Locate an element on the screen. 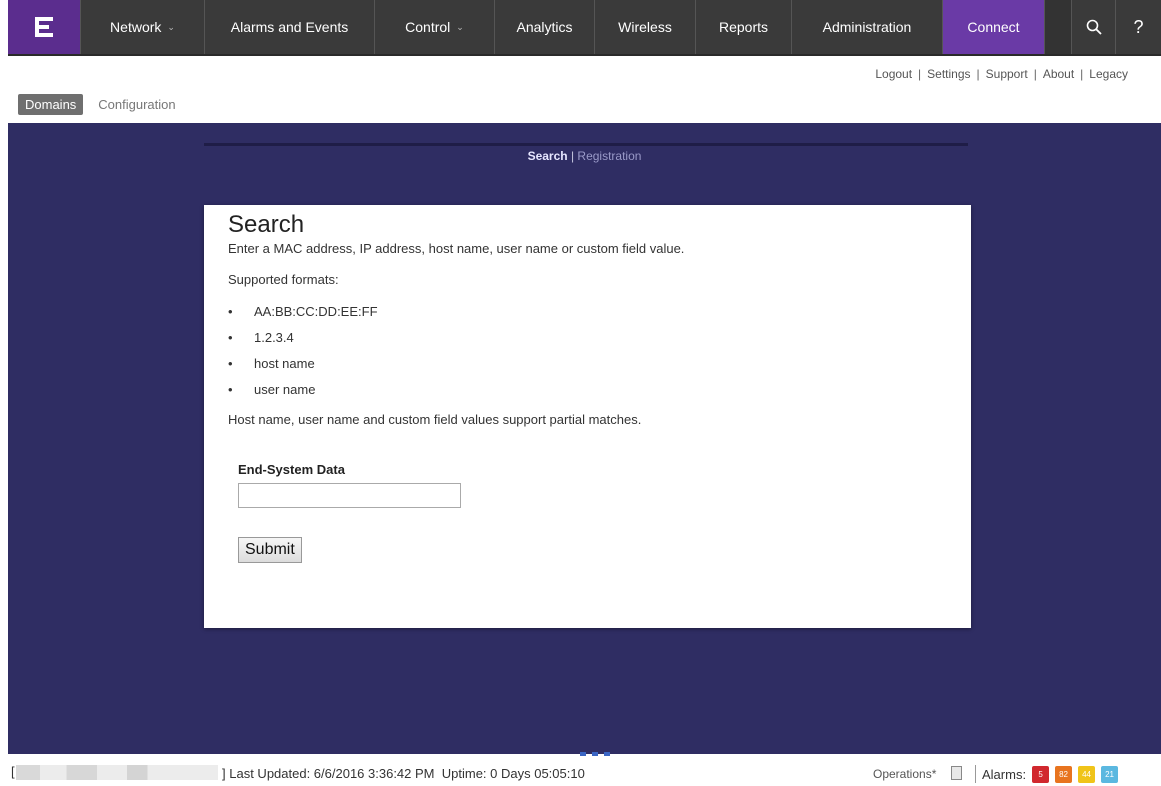 This screenshot has height=786, width=1161. logo-mark is located at coordinates (44, 27).